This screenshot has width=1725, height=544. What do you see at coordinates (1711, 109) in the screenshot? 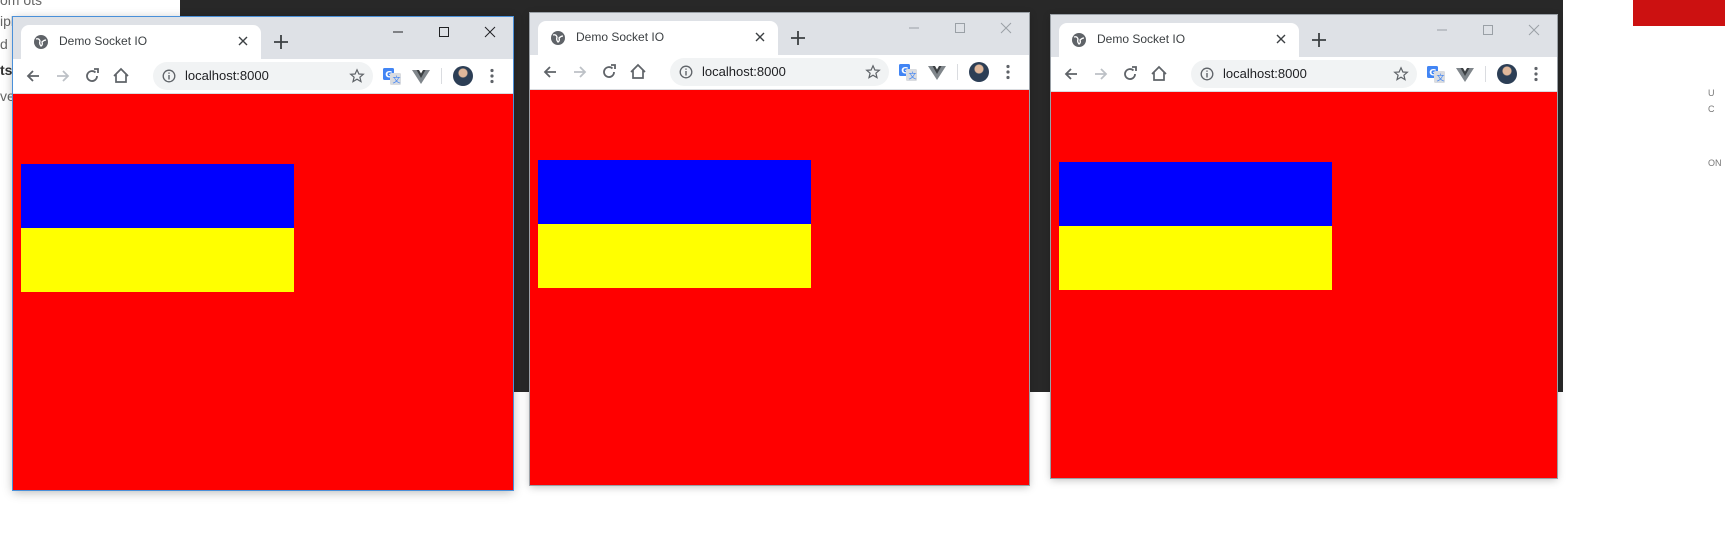
I see `background-text: C` at bounding box center [1711, 109].